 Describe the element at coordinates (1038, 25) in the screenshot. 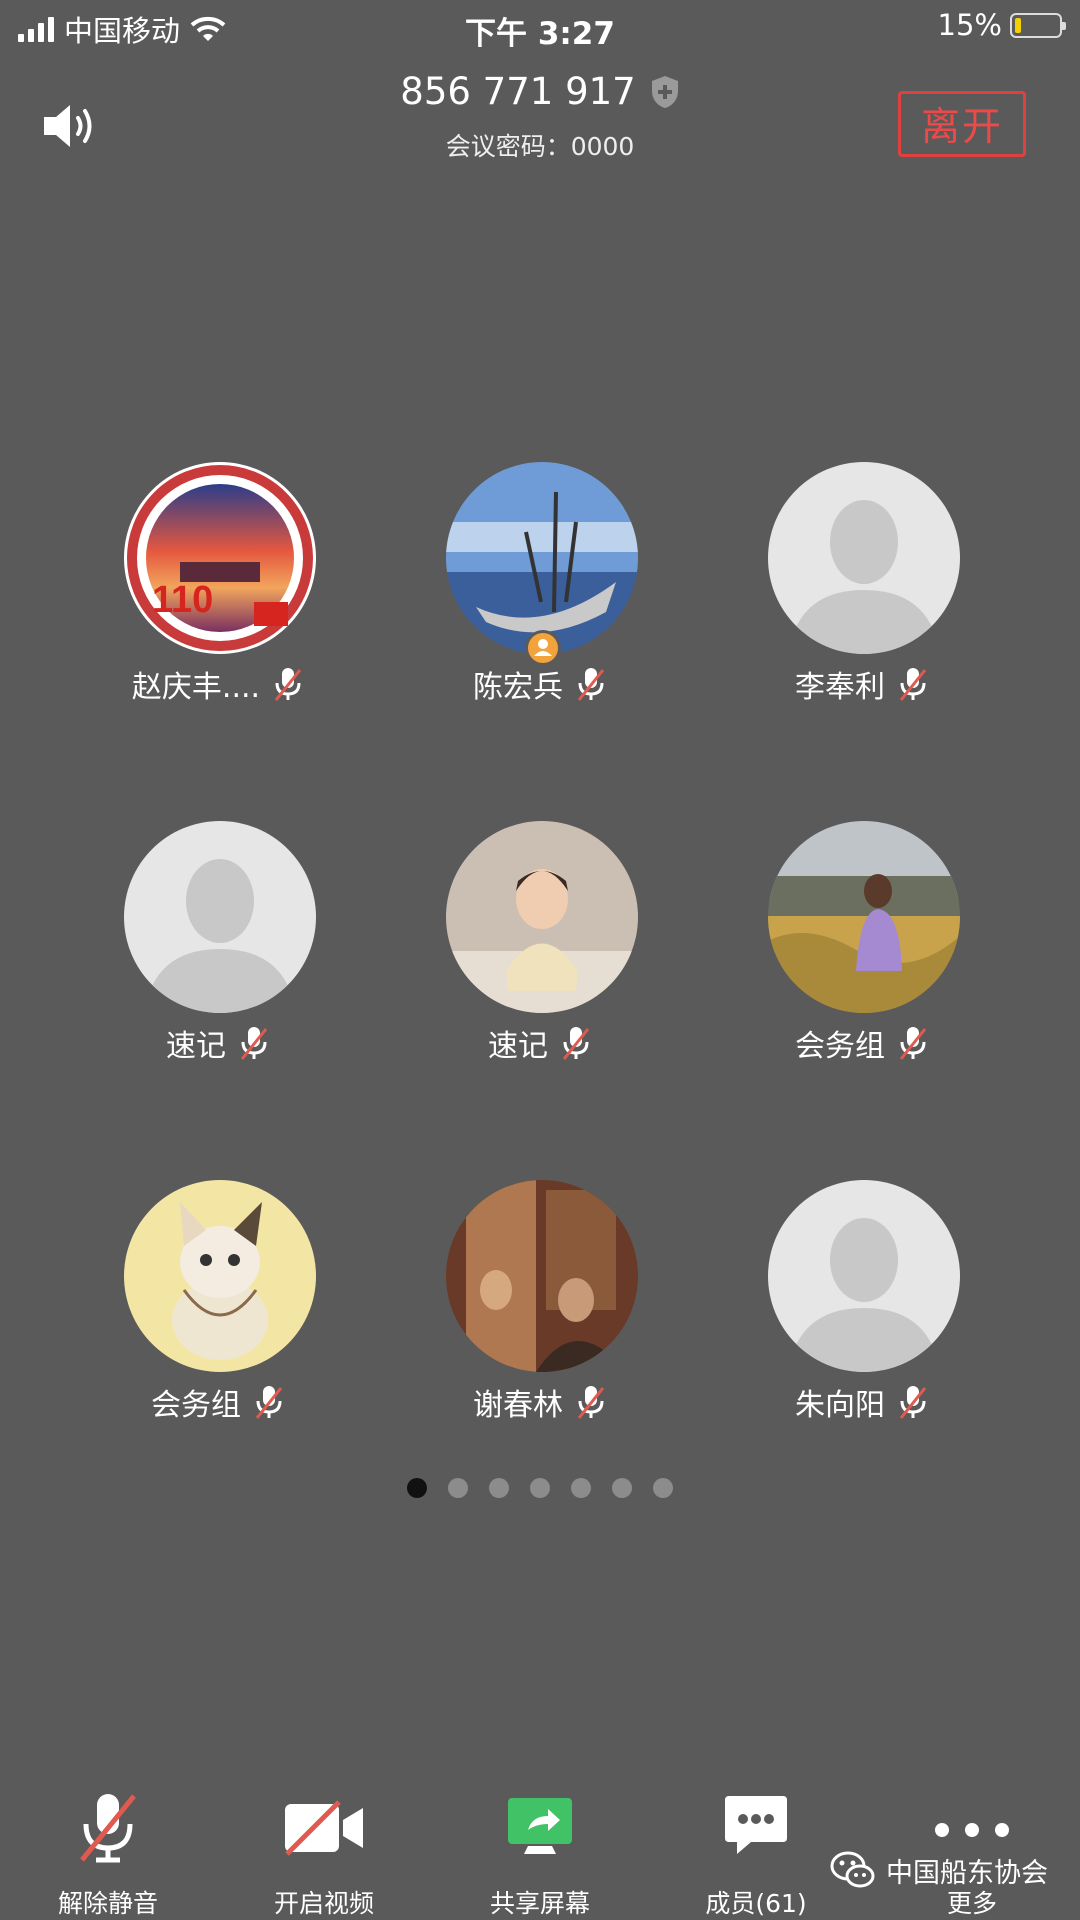

I see `battery-icon` at that location.